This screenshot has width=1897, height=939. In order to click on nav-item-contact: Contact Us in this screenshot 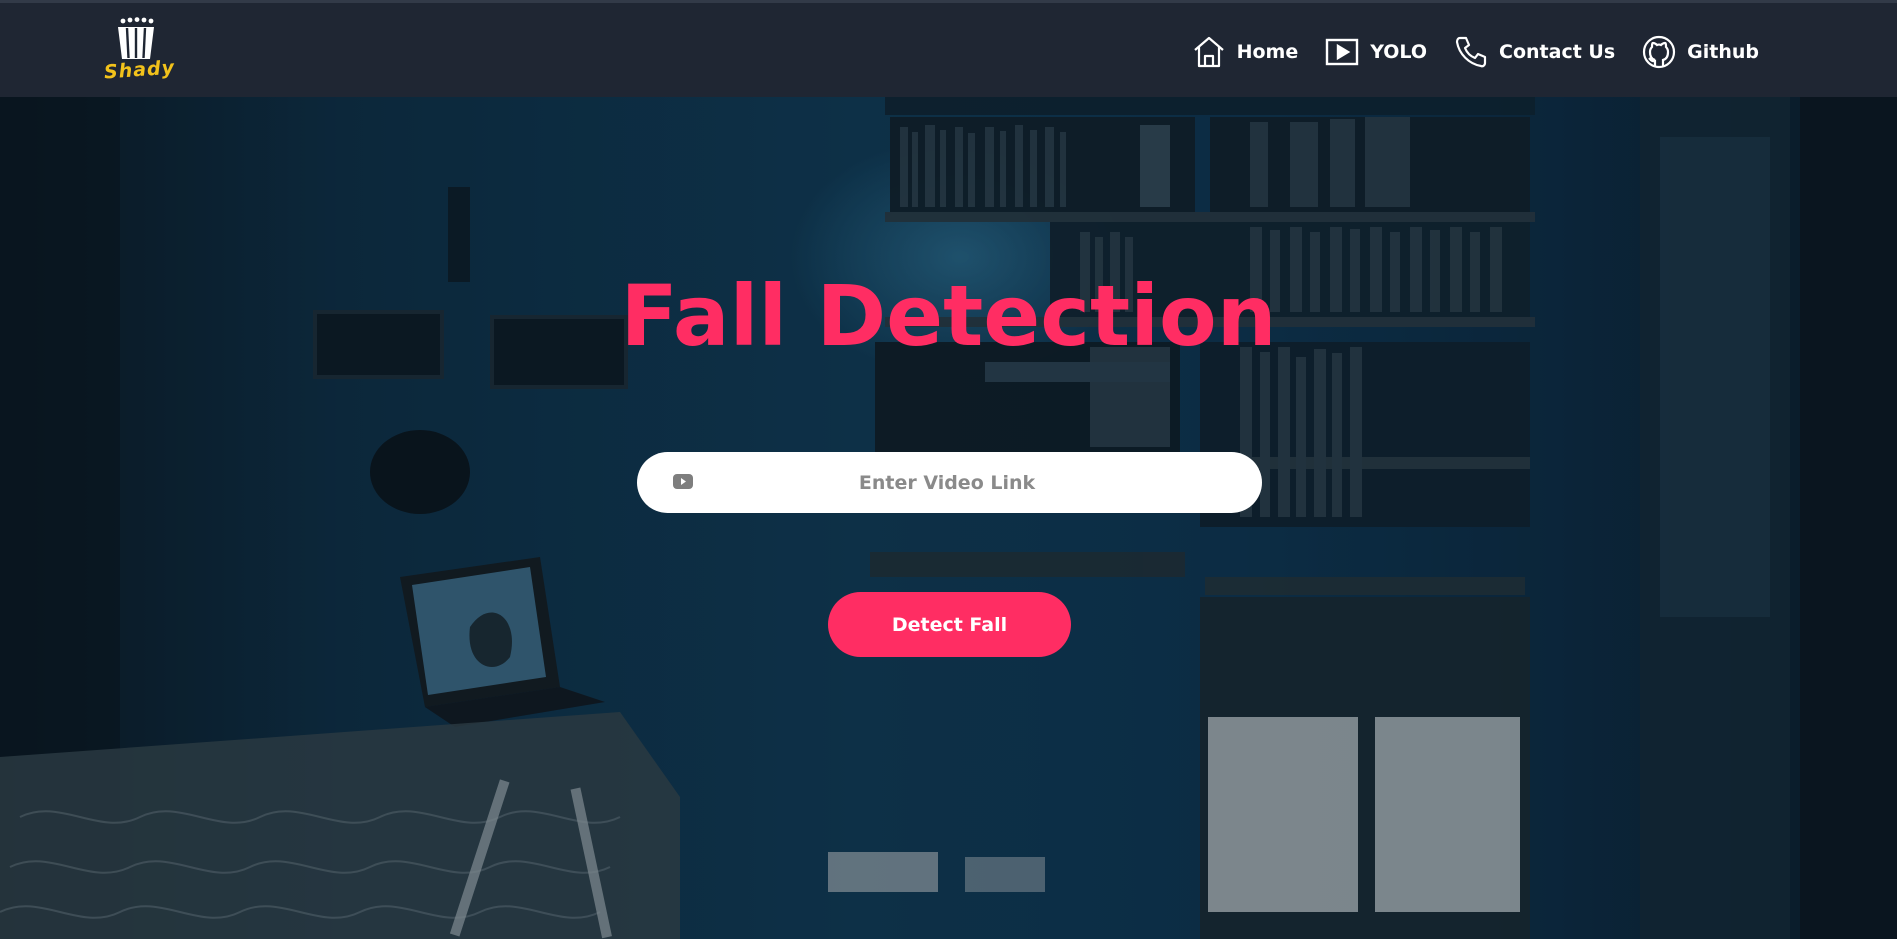, I will do `click(1534, 52)`.